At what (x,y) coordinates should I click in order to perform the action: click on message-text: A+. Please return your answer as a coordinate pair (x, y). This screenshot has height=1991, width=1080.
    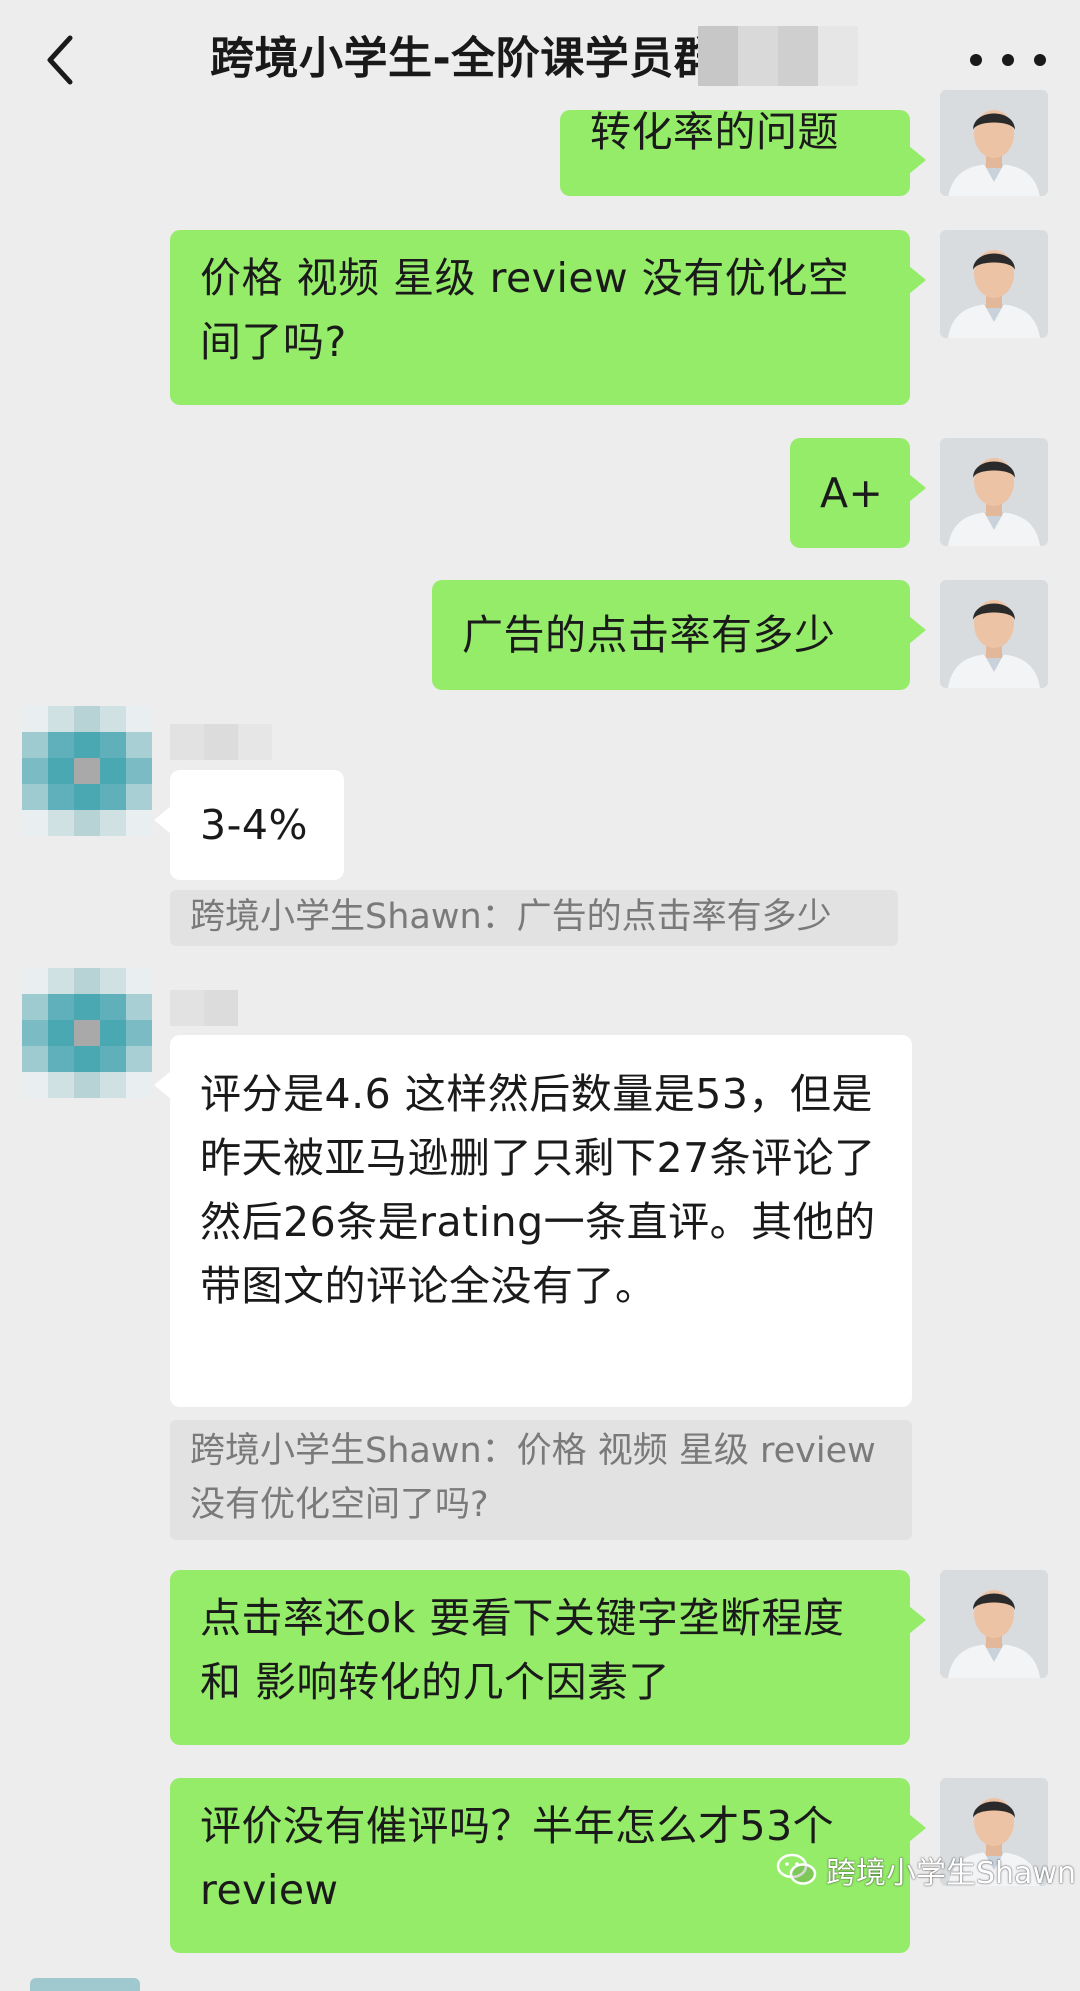
    Looking at the image, I should click on (852, 493).